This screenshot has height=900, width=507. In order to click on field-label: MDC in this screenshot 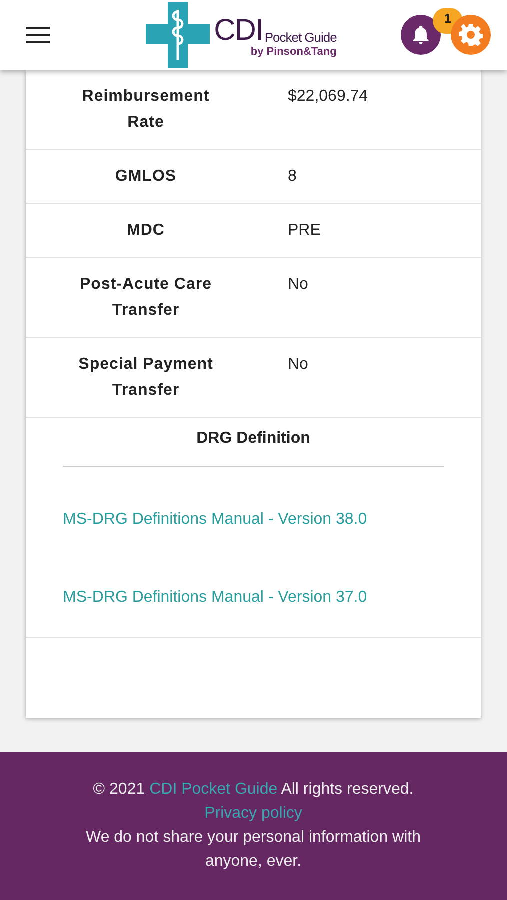, I will do `click(146, 231)`.